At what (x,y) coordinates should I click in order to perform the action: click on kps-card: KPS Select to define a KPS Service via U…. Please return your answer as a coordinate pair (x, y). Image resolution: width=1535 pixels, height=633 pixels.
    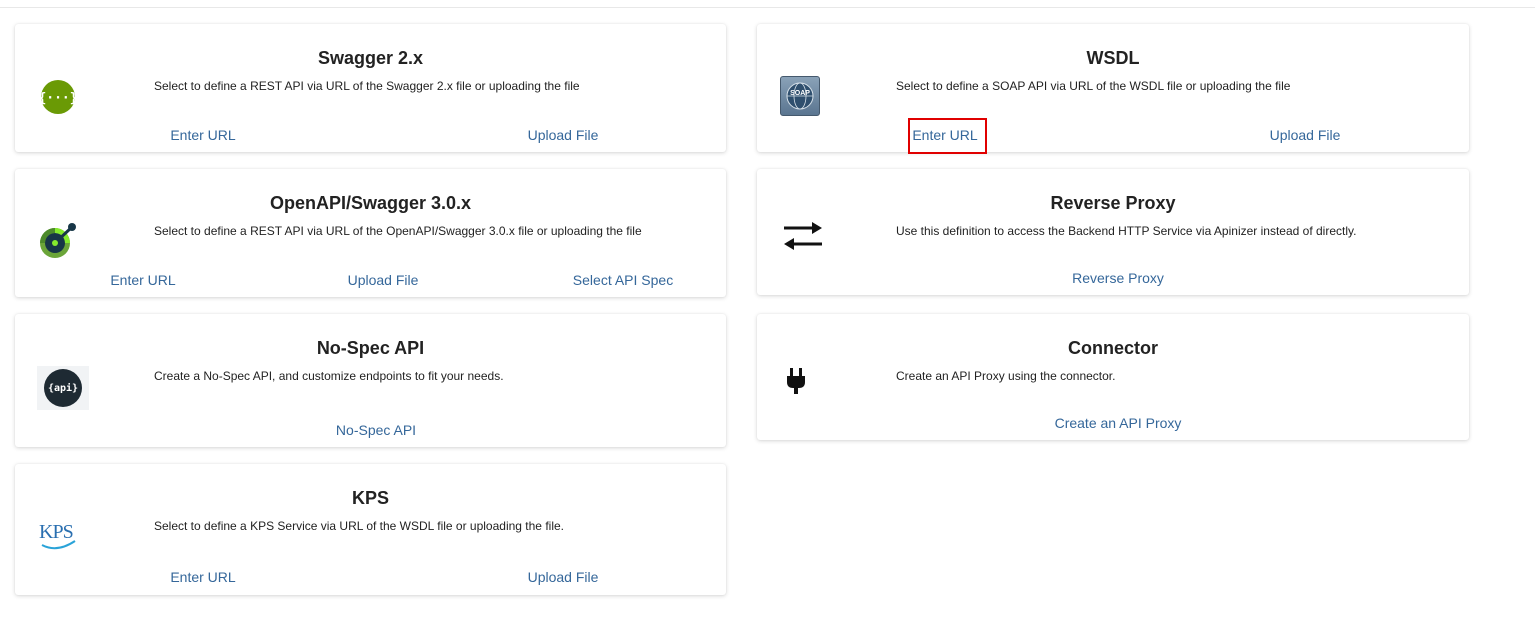
    Looking at the image, I should click on (370, 529).